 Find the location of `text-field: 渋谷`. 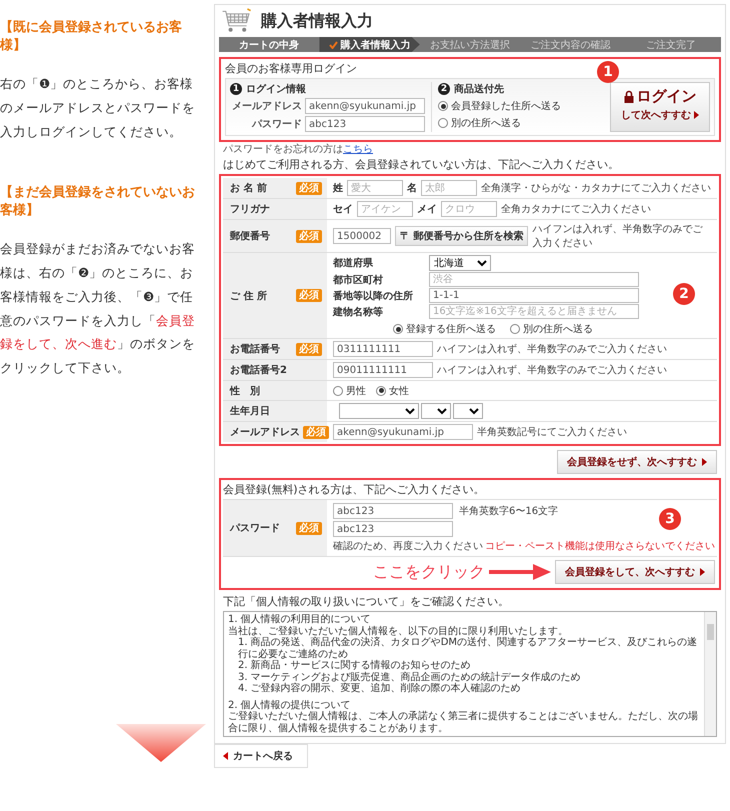

text-field: 渋谷 is located at coordinates (534, 279).